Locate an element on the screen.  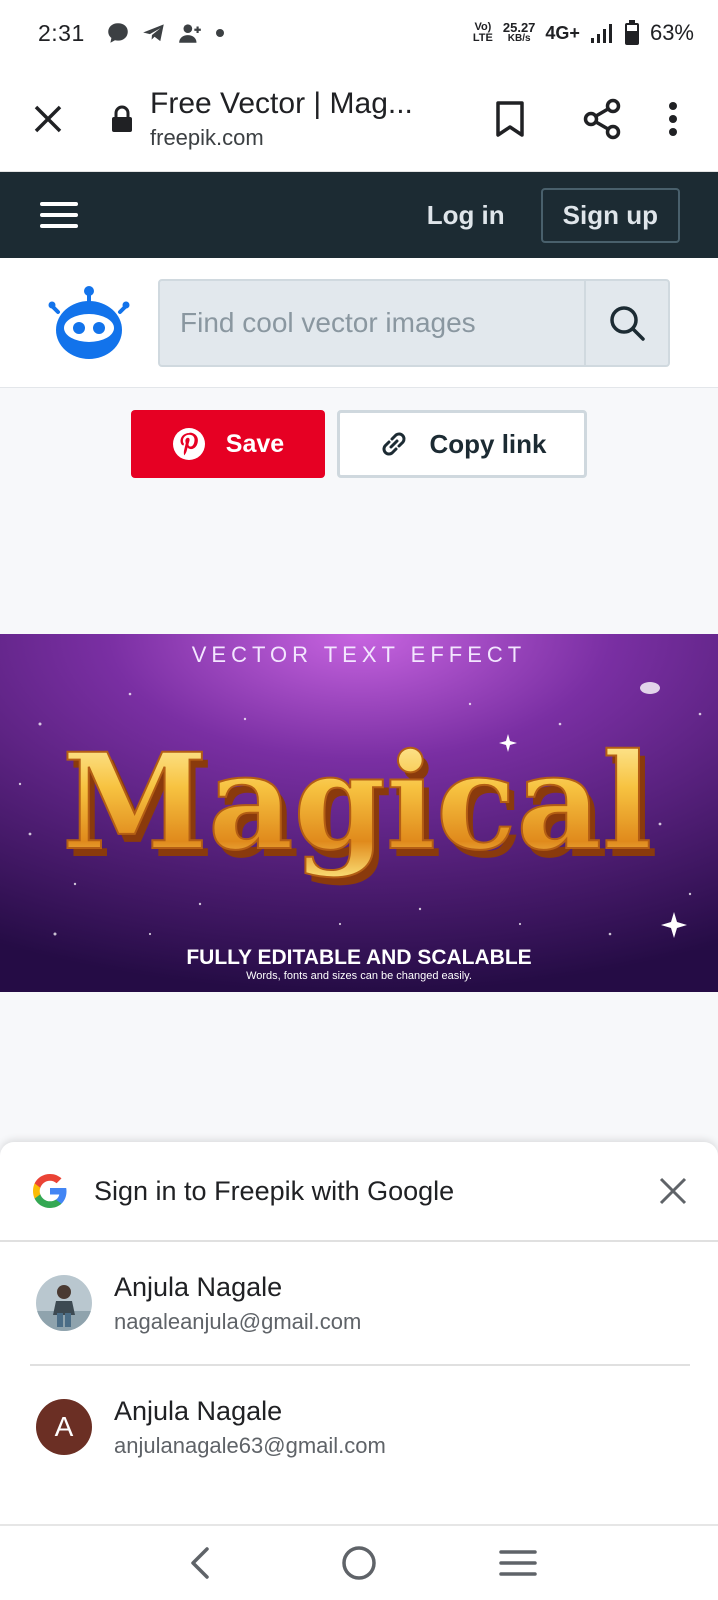
login-link: Log in is located at coordinates (466, 215).